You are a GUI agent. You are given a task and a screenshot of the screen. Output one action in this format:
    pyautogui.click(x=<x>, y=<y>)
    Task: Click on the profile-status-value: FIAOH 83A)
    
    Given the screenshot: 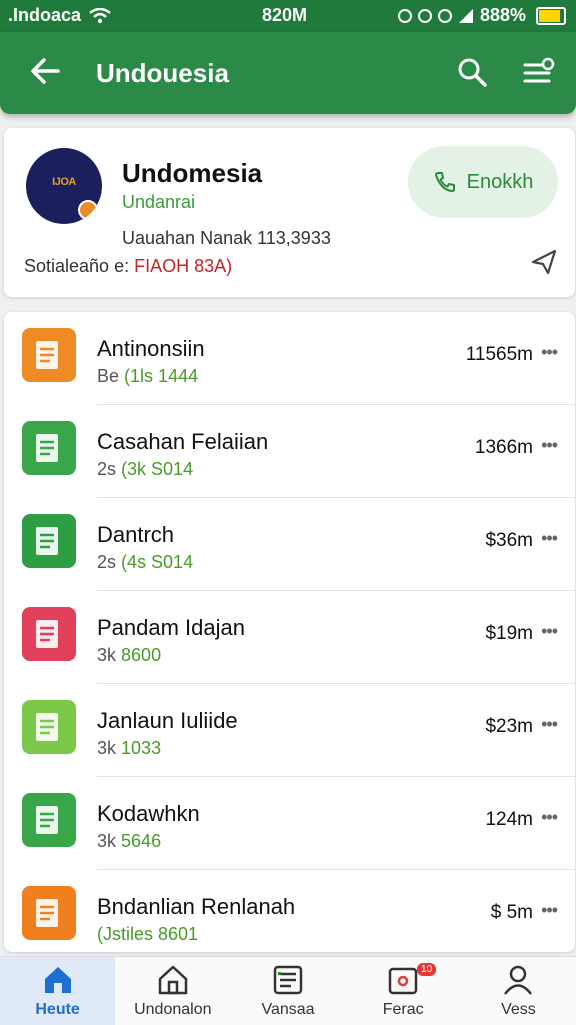 What is the action you would take?
    pyautogui.click(x=183, y=266)
    